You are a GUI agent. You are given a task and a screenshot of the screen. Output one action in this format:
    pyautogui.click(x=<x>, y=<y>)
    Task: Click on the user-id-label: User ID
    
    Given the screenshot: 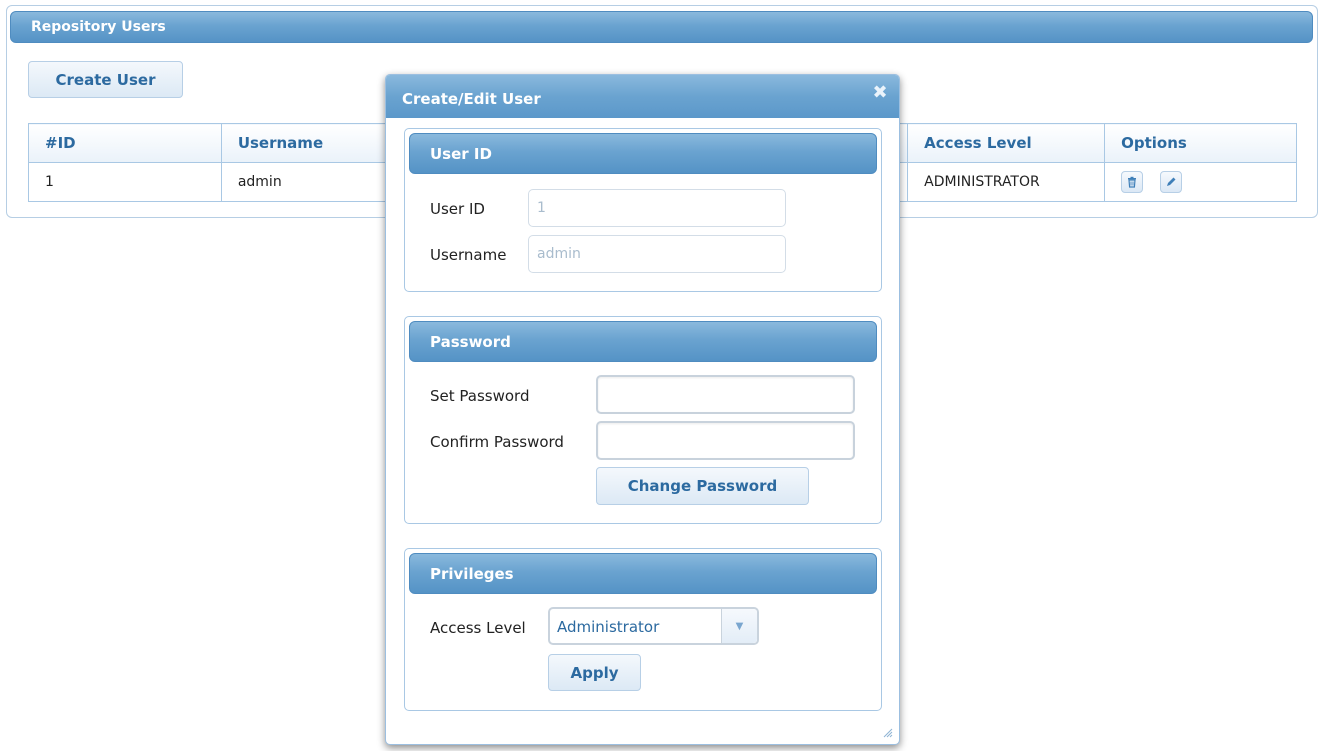 What is the action you would take?
    pyautogui.click(x=457, y=209)
    